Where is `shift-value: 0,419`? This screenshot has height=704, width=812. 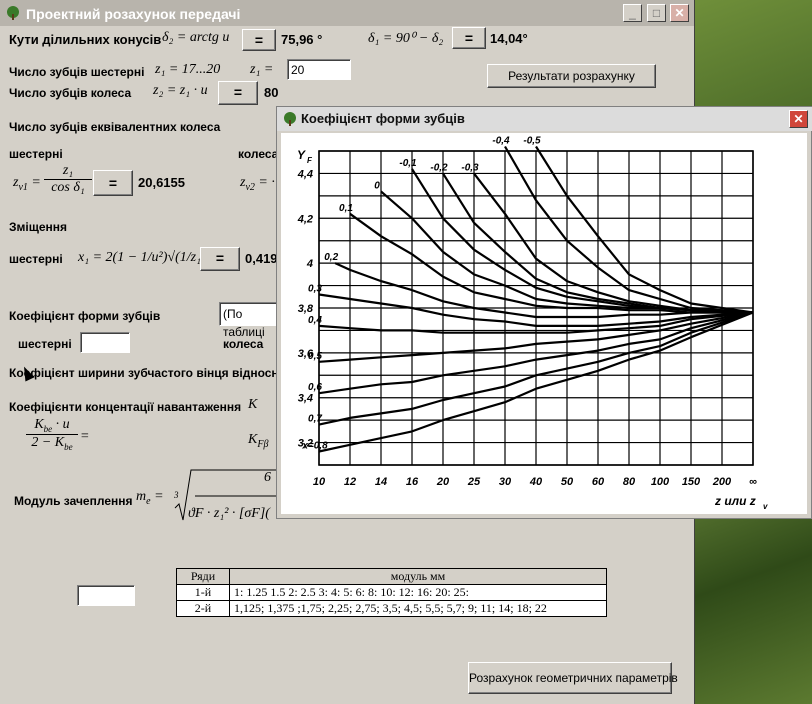
shift-value: 0,419 is located at coordinates (261, 258).